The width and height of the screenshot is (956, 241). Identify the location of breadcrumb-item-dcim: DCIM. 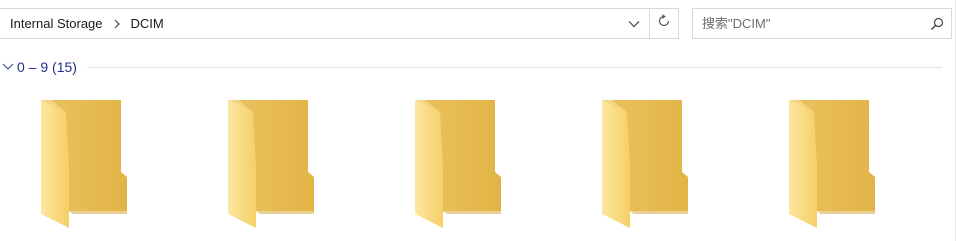
(147, 23).